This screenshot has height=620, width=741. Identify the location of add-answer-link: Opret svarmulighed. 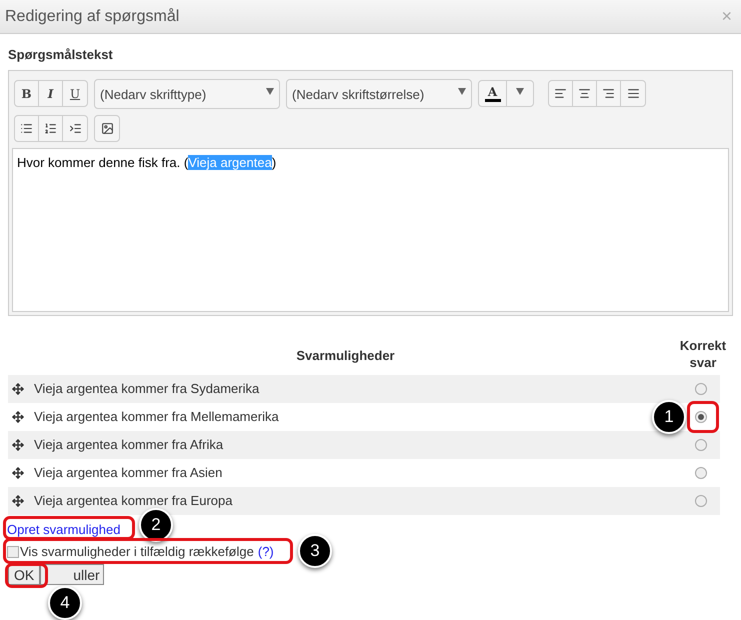
(63, 529).